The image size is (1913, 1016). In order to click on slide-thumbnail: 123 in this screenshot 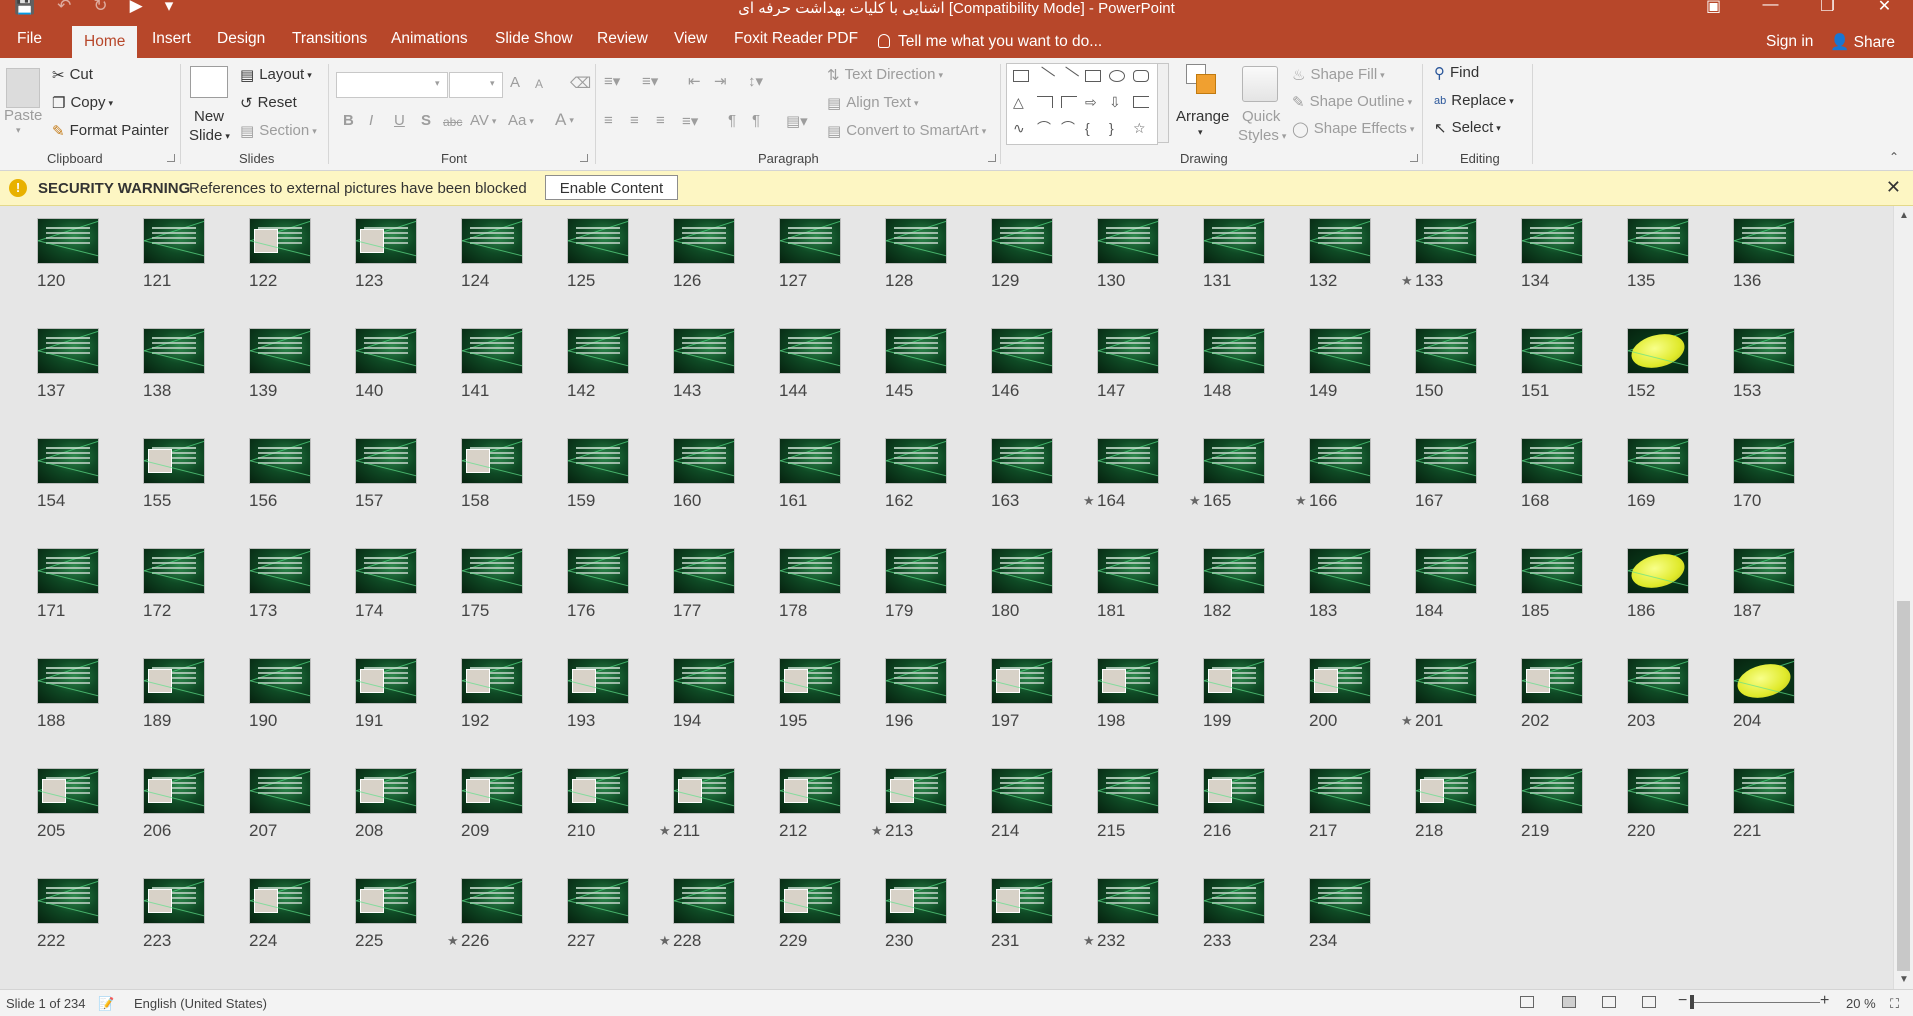, I will do `click(386, 254)`.